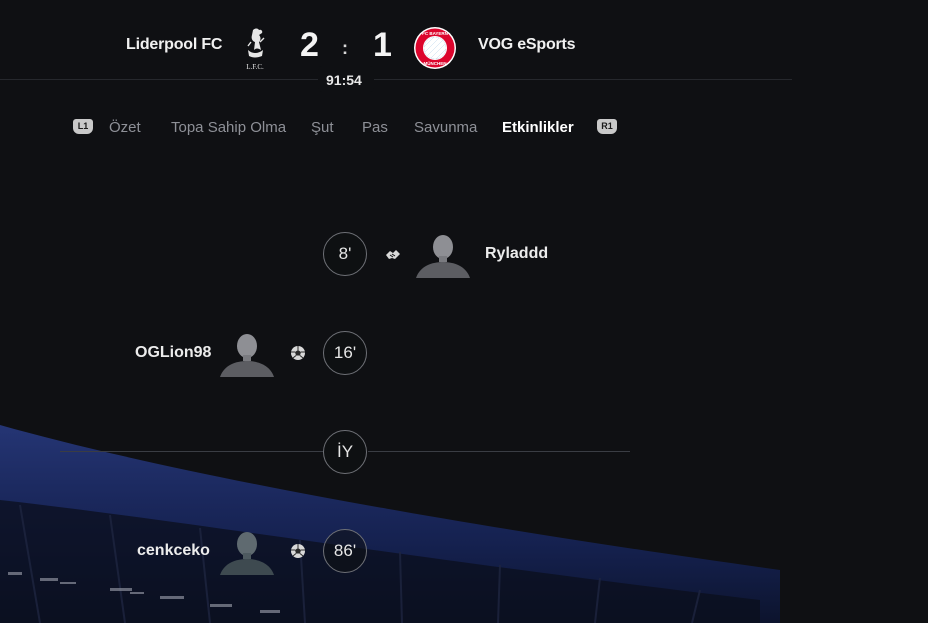 This screenshot has width=928, height=623. What do you see at coordinates (191, 451) in the screenshot?
I see `half-time-line-left` at bounding box center [191, 451].